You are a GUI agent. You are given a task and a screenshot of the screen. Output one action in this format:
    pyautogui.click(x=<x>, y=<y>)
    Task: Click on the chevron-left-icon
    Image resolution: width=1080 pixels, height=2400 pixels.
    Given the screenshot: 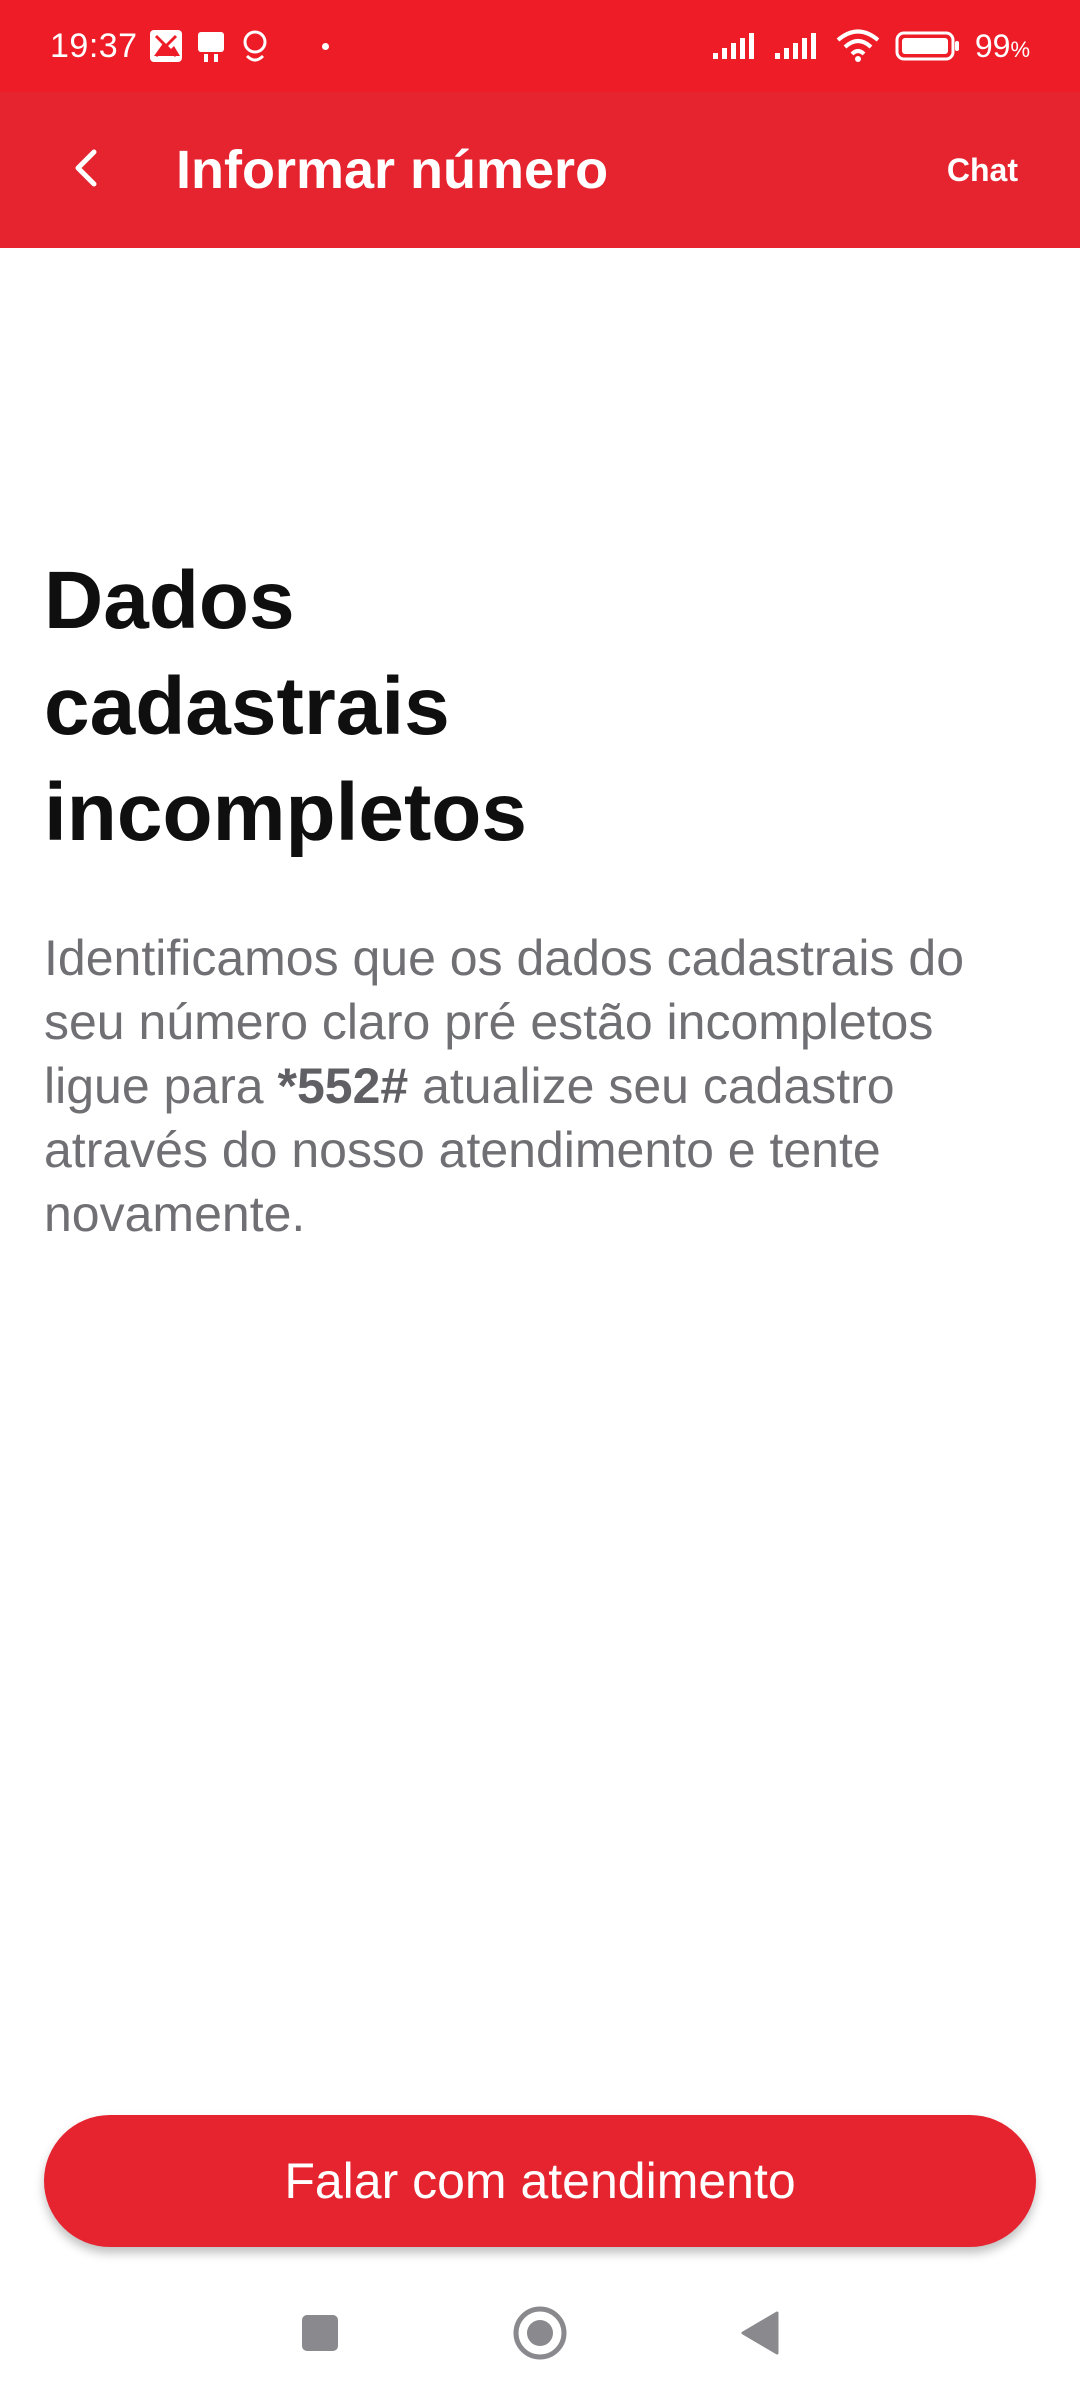 What is the action you would take?
    pyautogui.click(x=86, y=170)
    